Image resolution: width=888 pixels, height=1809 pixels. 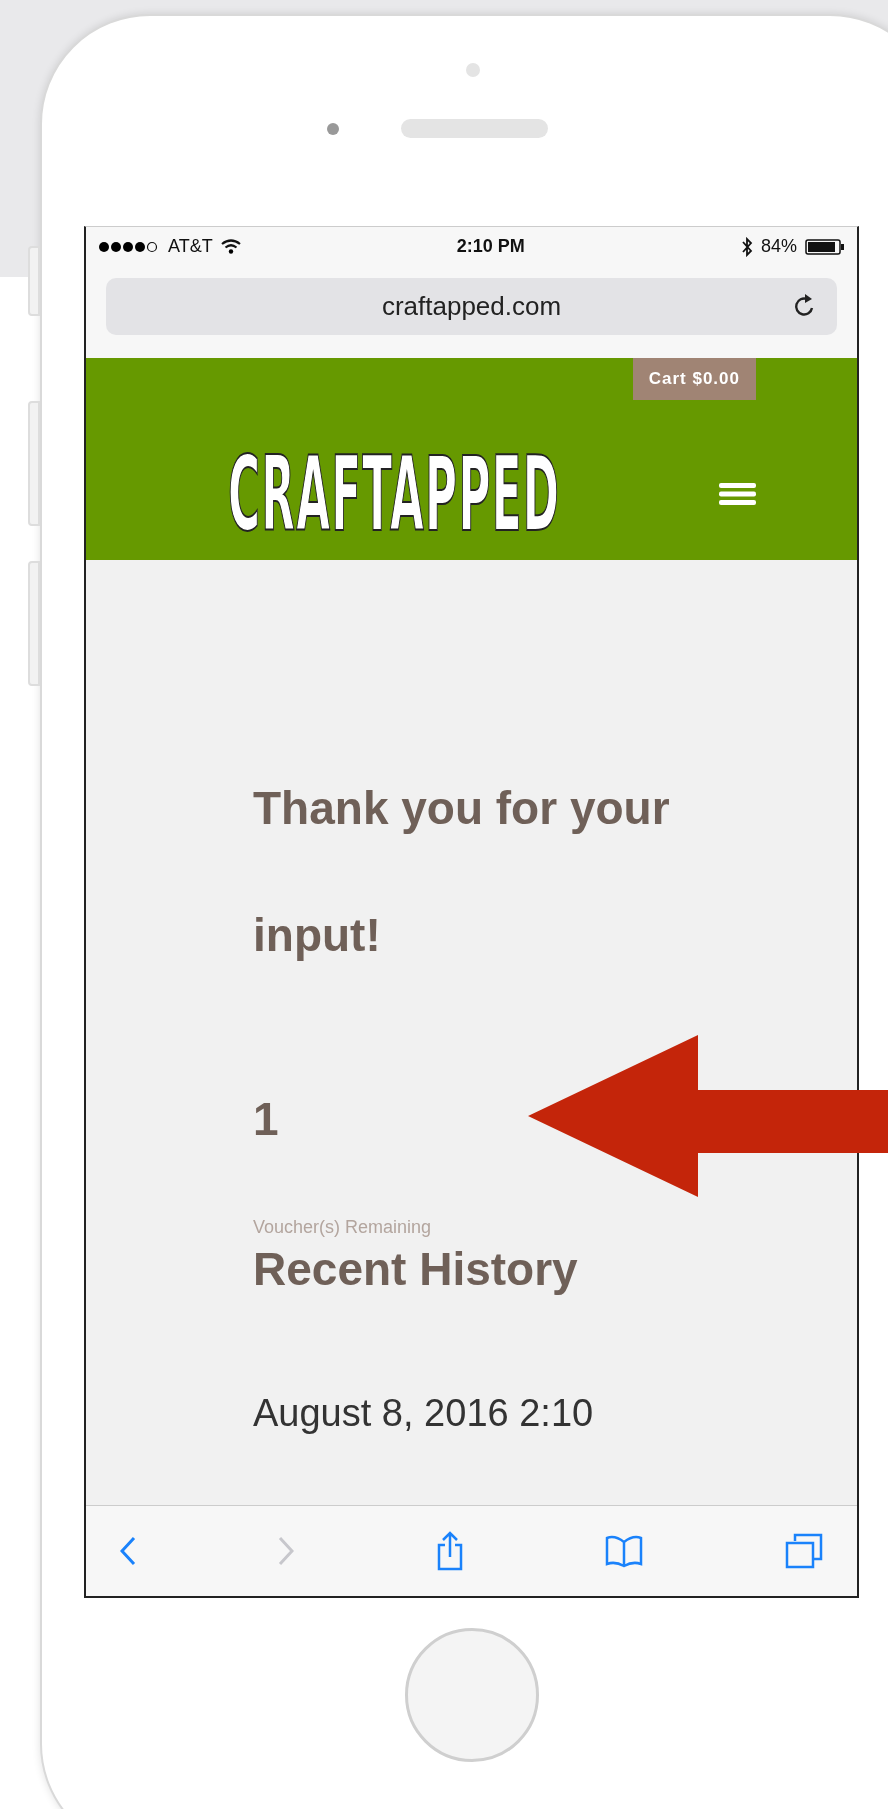 I want to click on address-field: craftapped.com, so click(x=471, y=306).